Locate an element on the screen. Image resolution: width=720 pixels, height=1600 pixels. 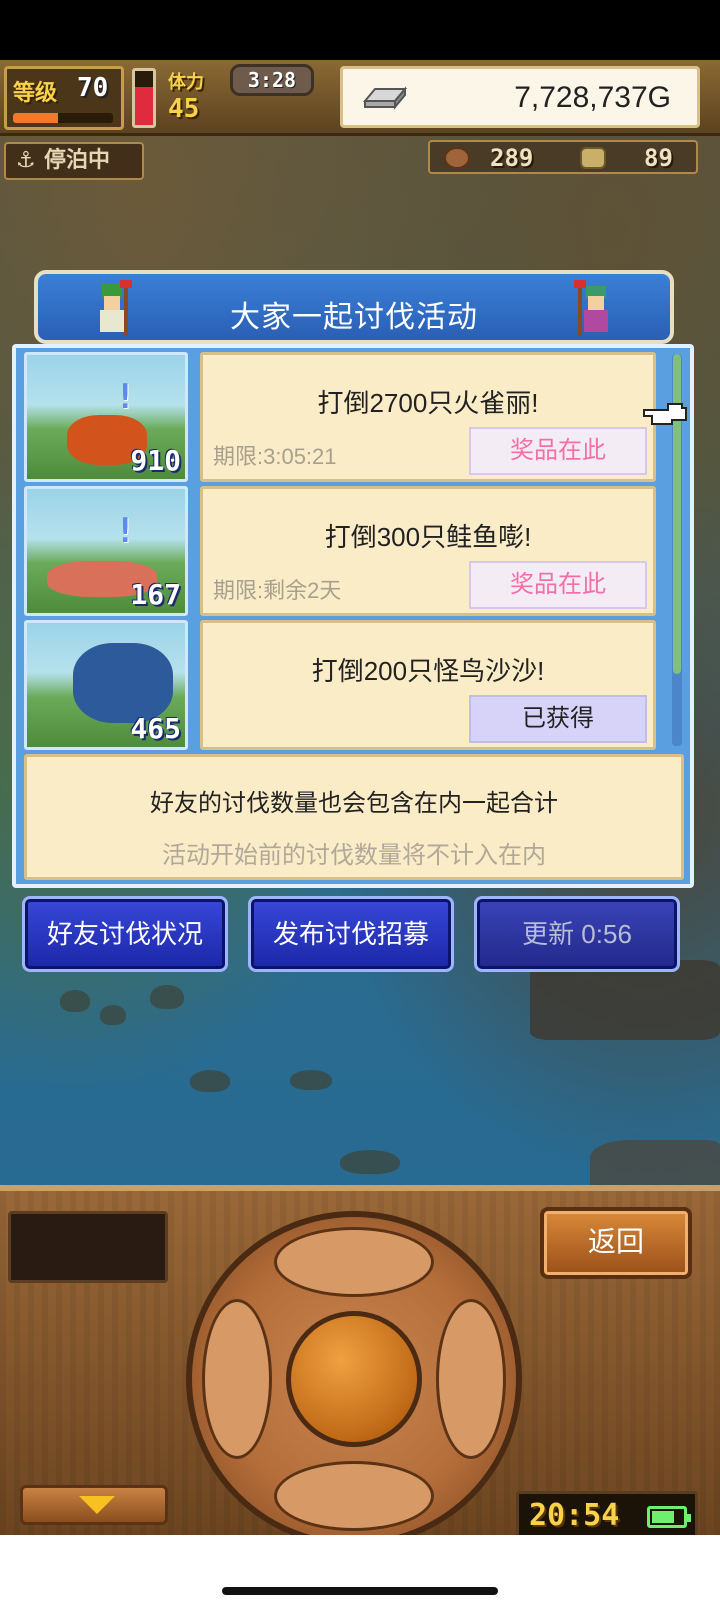
clock-display: 20:54 is located at coordinates (607, 1515).